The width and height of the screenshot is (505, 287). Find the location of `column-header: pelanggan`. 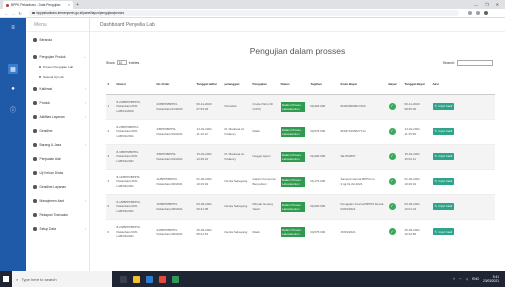

column-header: pelanggan is located at coordinates (237, 84).